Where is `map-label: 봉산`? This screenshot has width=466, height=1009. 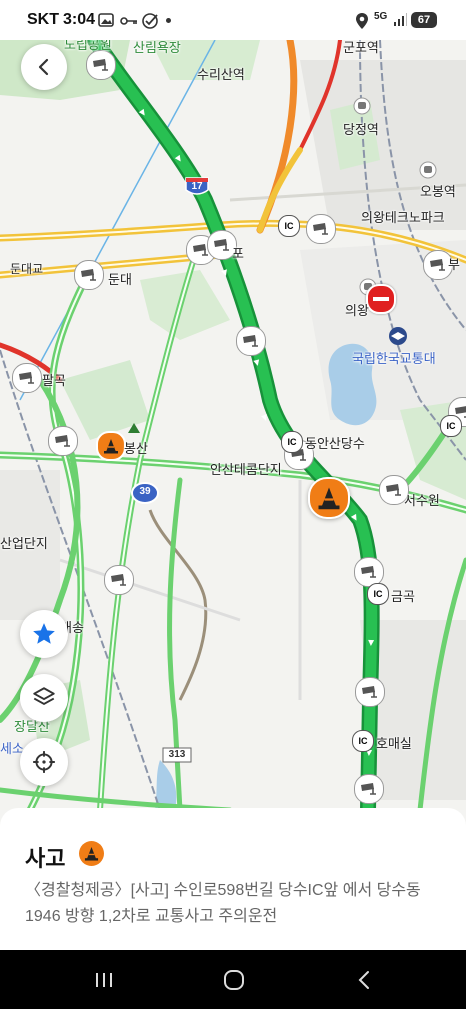 map-label: 봉산 is located at coordinates (136, 448).